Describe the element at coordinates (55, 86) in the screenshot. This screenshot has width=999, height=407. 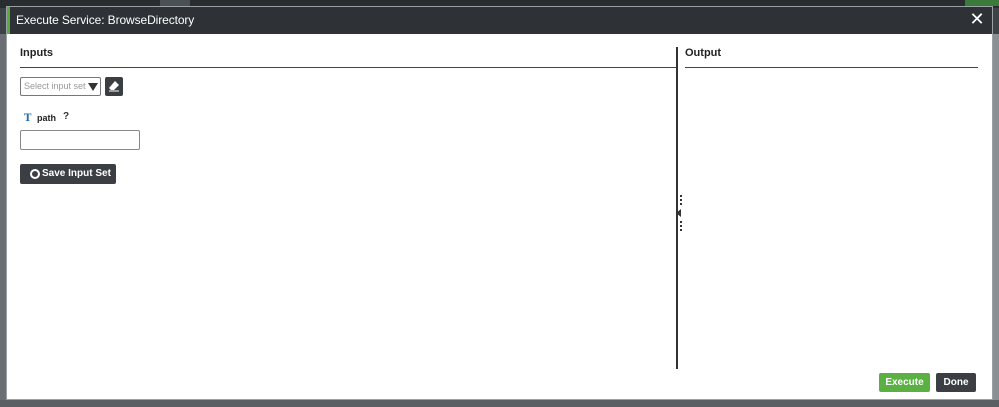
I see `input-set-placeholder: Select input set` at that location.